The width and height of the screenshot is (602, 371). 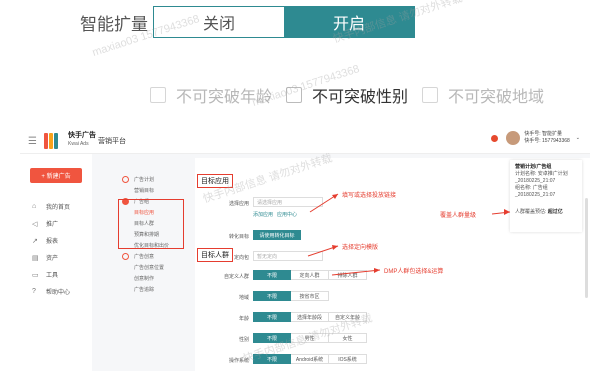 I want to click on checkbox-gender: 不可突破性别, so click(x=347, y=95).